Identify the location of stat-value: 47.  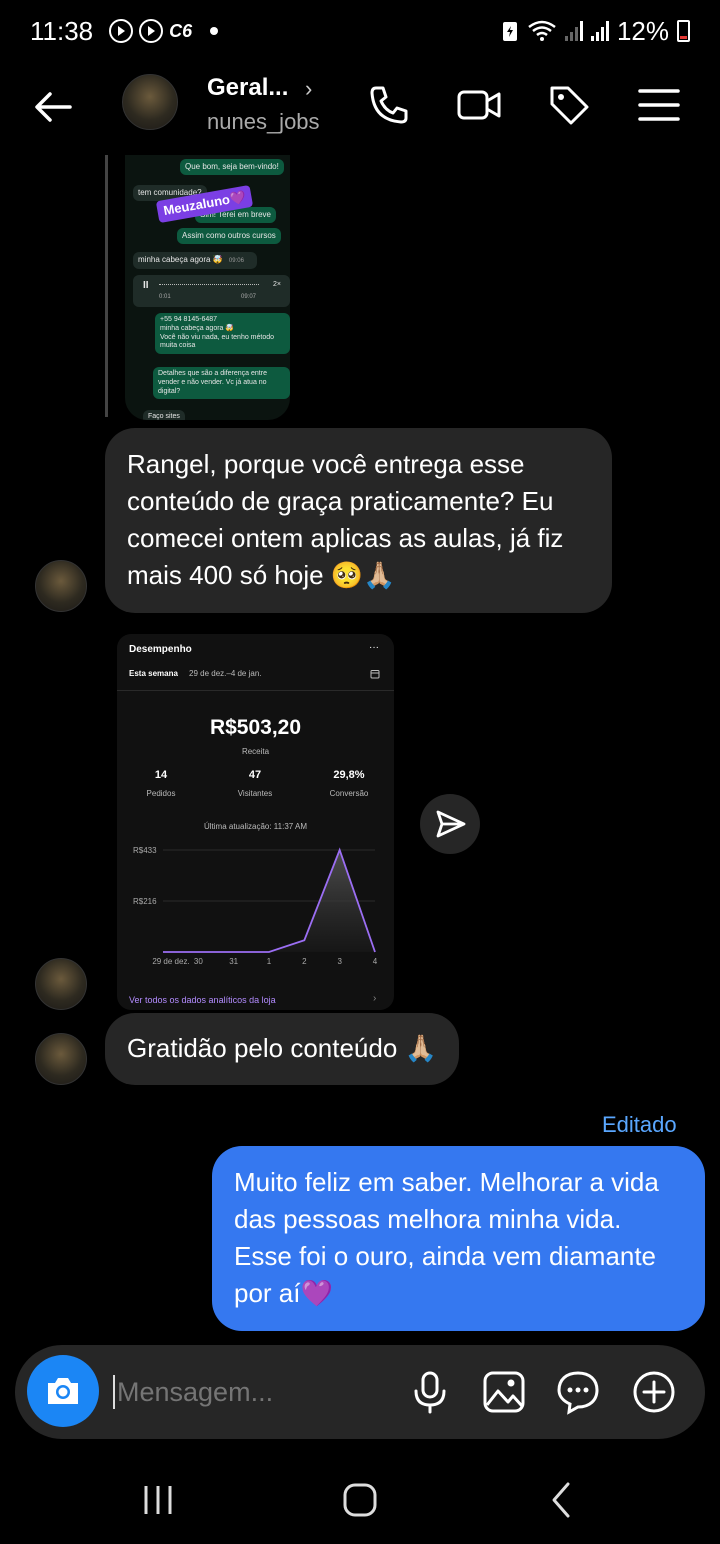
(255, 775).